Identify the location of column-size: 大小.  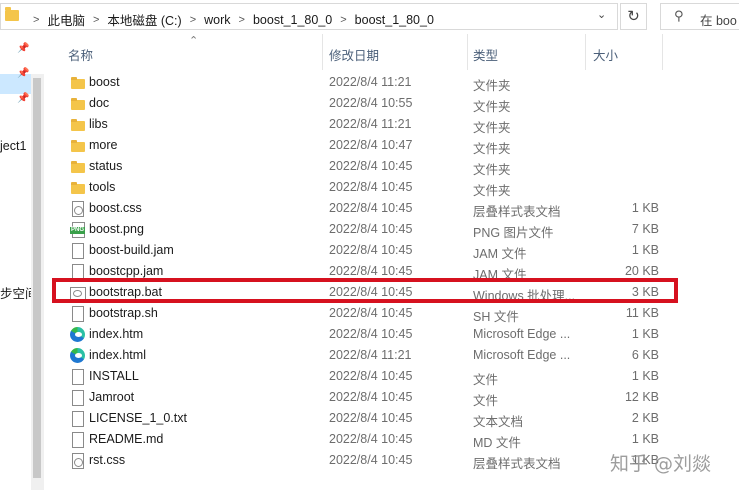
(605, 54).